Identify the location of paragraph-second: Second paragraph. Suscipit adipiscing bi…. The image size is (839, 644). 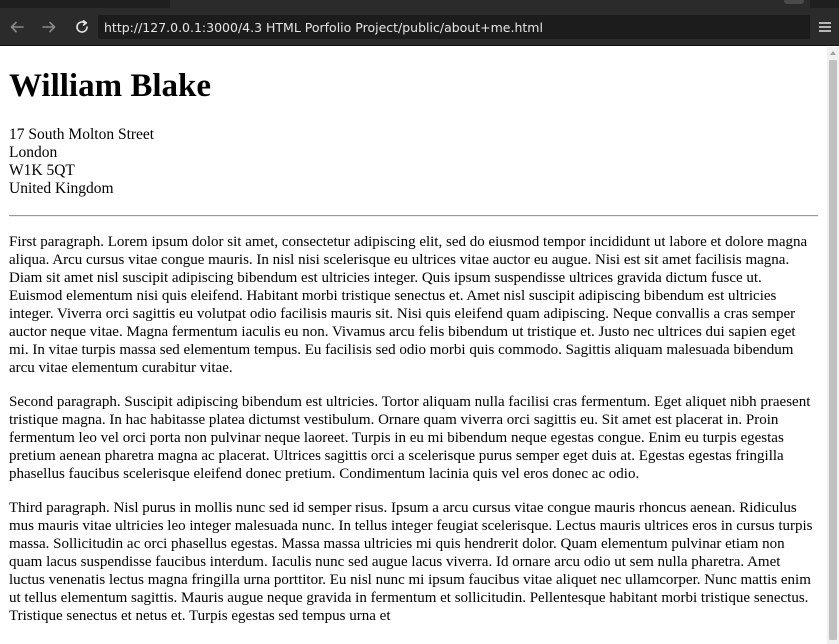
(410, 438).